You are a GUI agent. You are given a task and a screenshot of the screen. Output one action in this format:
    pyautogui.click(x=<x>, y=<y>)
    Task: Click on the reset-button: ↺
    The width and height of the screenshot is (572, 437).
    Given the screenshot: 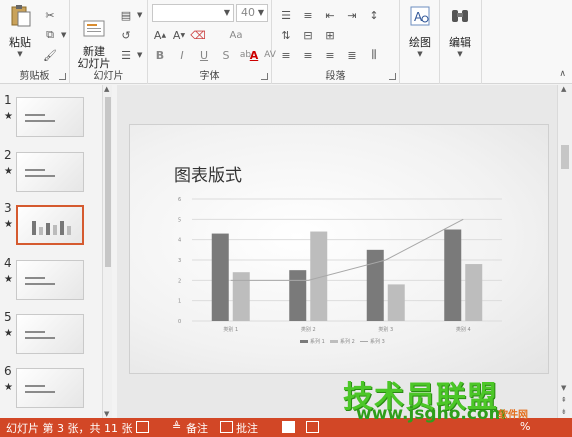 What is the action you would take?
    pyautogui.click(x=126, y=35)
    